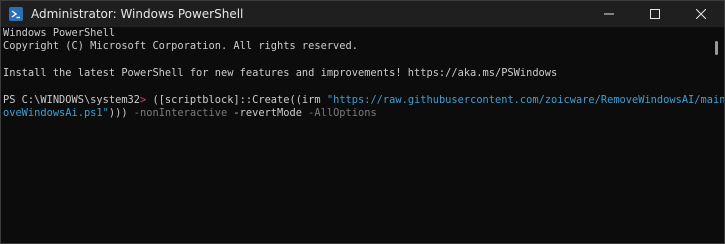 This screenshot has height=244, width=725. I want to click on vertical-scrollbar, so click(717, 136).